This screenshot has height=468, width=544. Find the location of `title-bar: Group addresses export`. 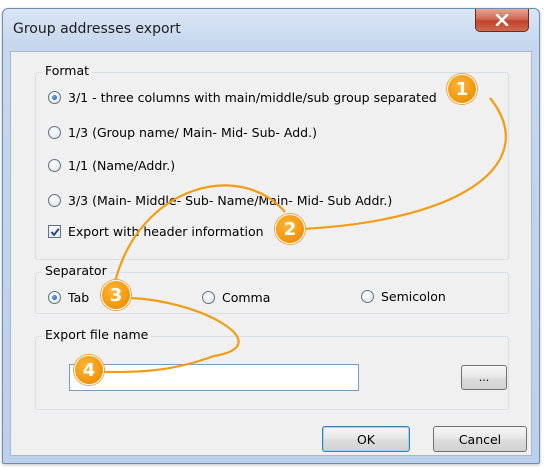

title-bar: Group addresses export is located at coordinates (271, 27).